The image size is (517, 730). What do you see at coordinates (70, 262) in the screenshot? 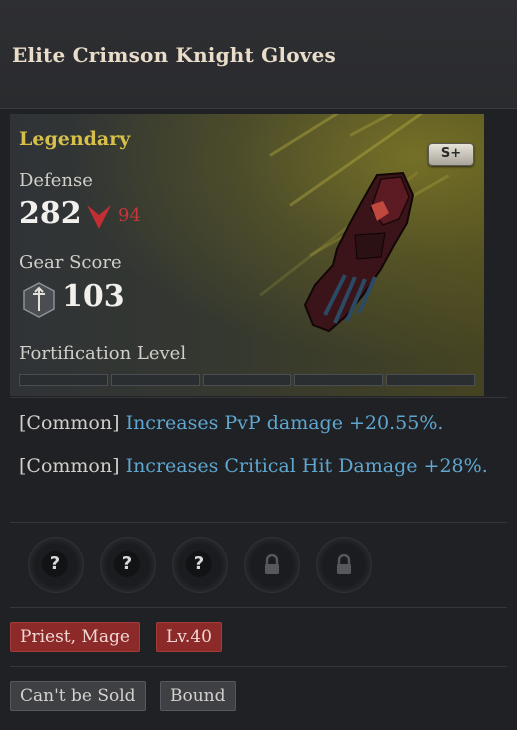
I see `gear-score-label: Gear Score` at bounding box center [70, 262].